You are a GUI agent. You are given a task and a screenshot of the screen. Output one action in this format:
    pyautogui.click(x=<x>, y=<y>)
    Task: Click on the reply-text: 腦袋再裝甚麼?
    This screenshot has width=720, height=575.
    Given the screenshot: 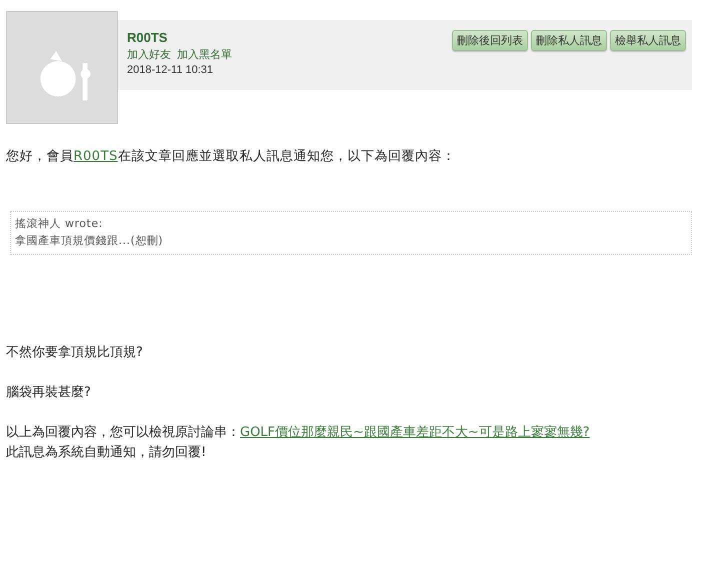 What is the action you would take?
    pyautogui.click(x=49, y=393)
    